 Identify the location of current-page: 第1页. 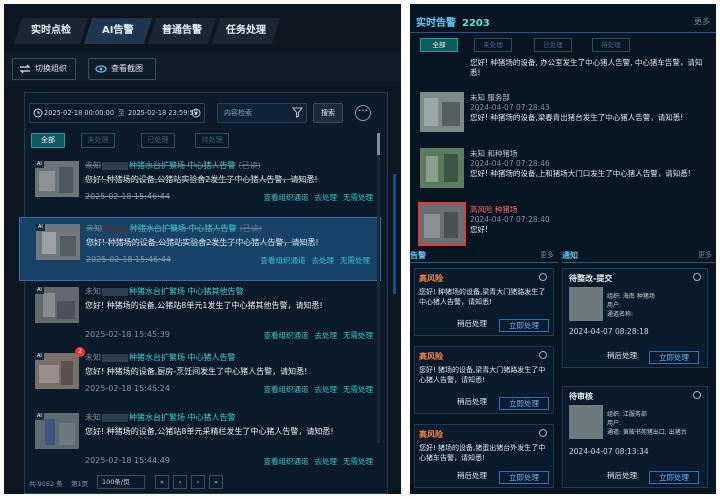
(80, 484).